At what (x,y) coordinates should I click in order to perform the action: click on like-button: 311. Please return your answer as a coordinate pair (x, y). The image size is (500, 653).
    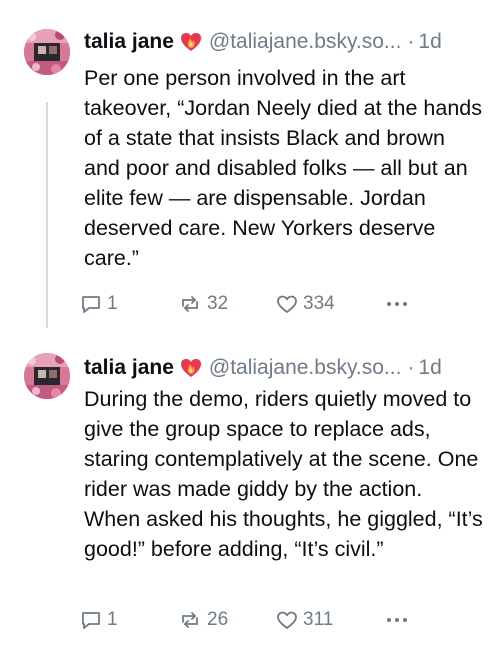
    Looking at the image, I should click on (331, 620).